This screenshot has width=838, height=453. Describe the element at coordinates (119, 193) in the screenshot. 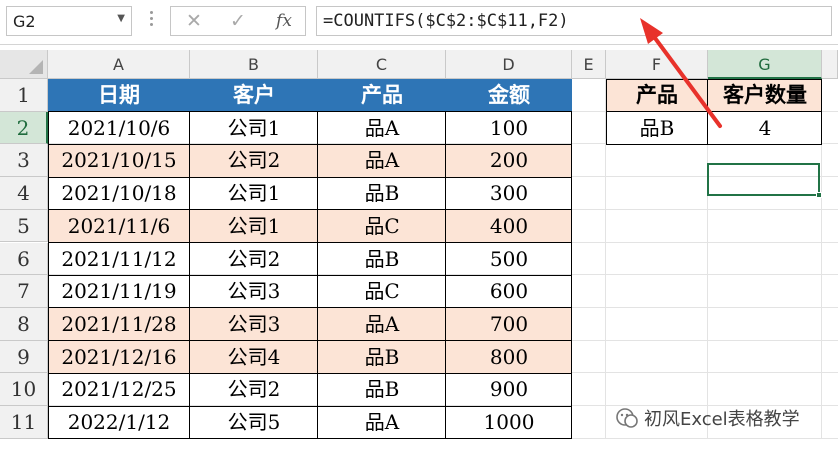

I see `table-cell: 2021/10/18` at that location.